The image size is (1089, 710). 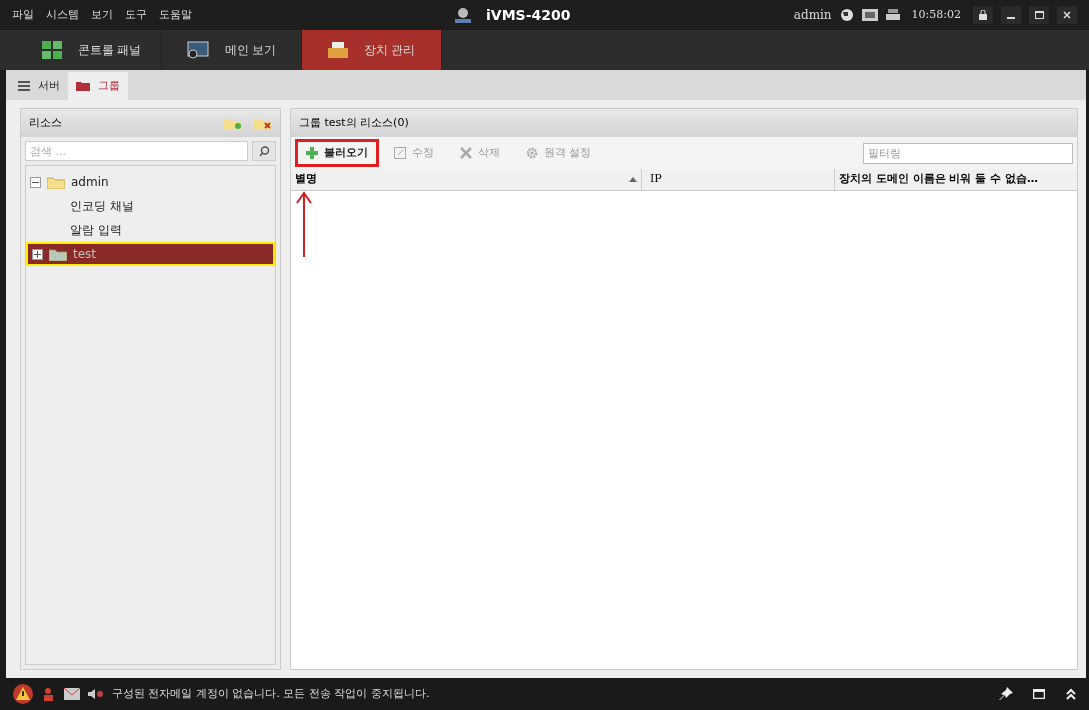 I want to click on menu-item: 보기, so click(x=102, y=15).